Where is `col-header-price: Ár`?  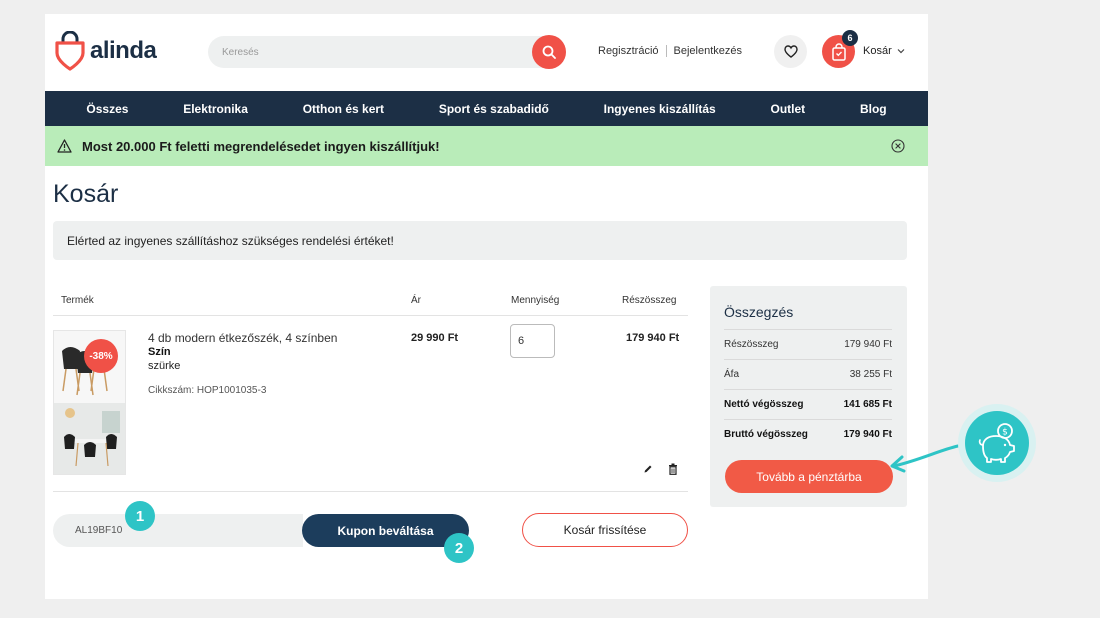 col-header-price: Ár is located at coordinates (416, 300).